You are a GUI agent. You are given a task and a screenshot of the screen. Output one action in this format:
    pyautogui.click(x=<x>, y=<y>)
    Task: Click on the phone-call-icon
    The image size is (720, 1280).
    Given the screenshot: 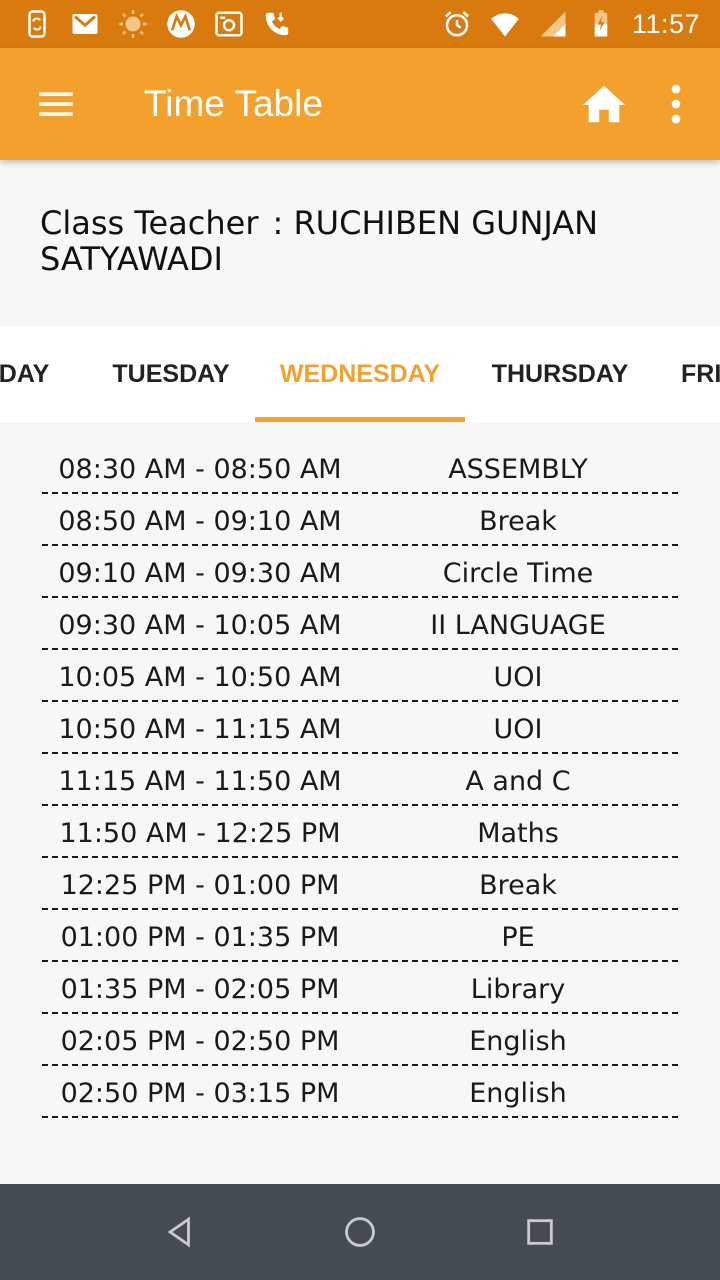 What is the action you would take?
    pyautogui.click(x=277, y=24)
    